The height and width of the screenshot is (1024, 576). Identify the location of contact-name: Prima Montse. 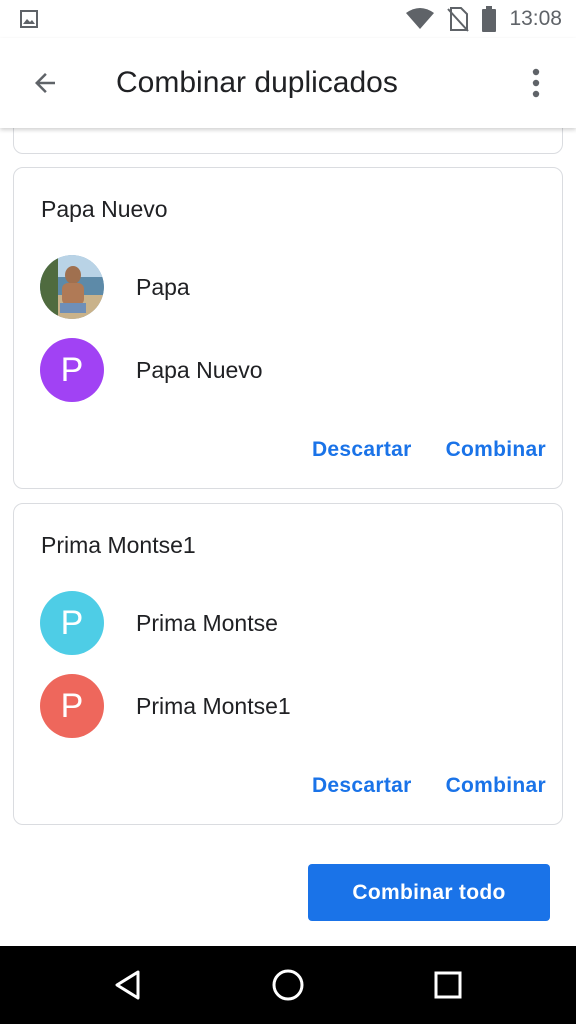
(207, 622).